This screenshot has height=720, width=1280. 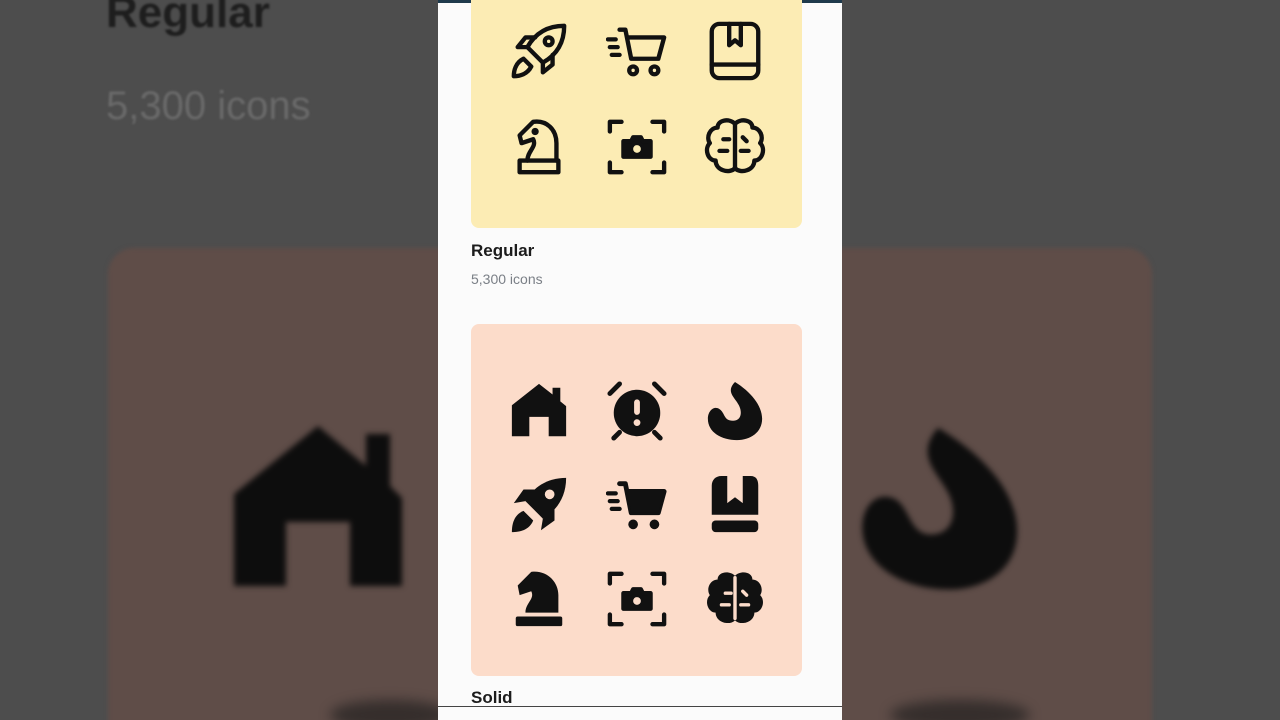 What do you see at coordinates (940, 508) in the screenshot?
I see `background-flame-icon` at bounding box center [940, 508].